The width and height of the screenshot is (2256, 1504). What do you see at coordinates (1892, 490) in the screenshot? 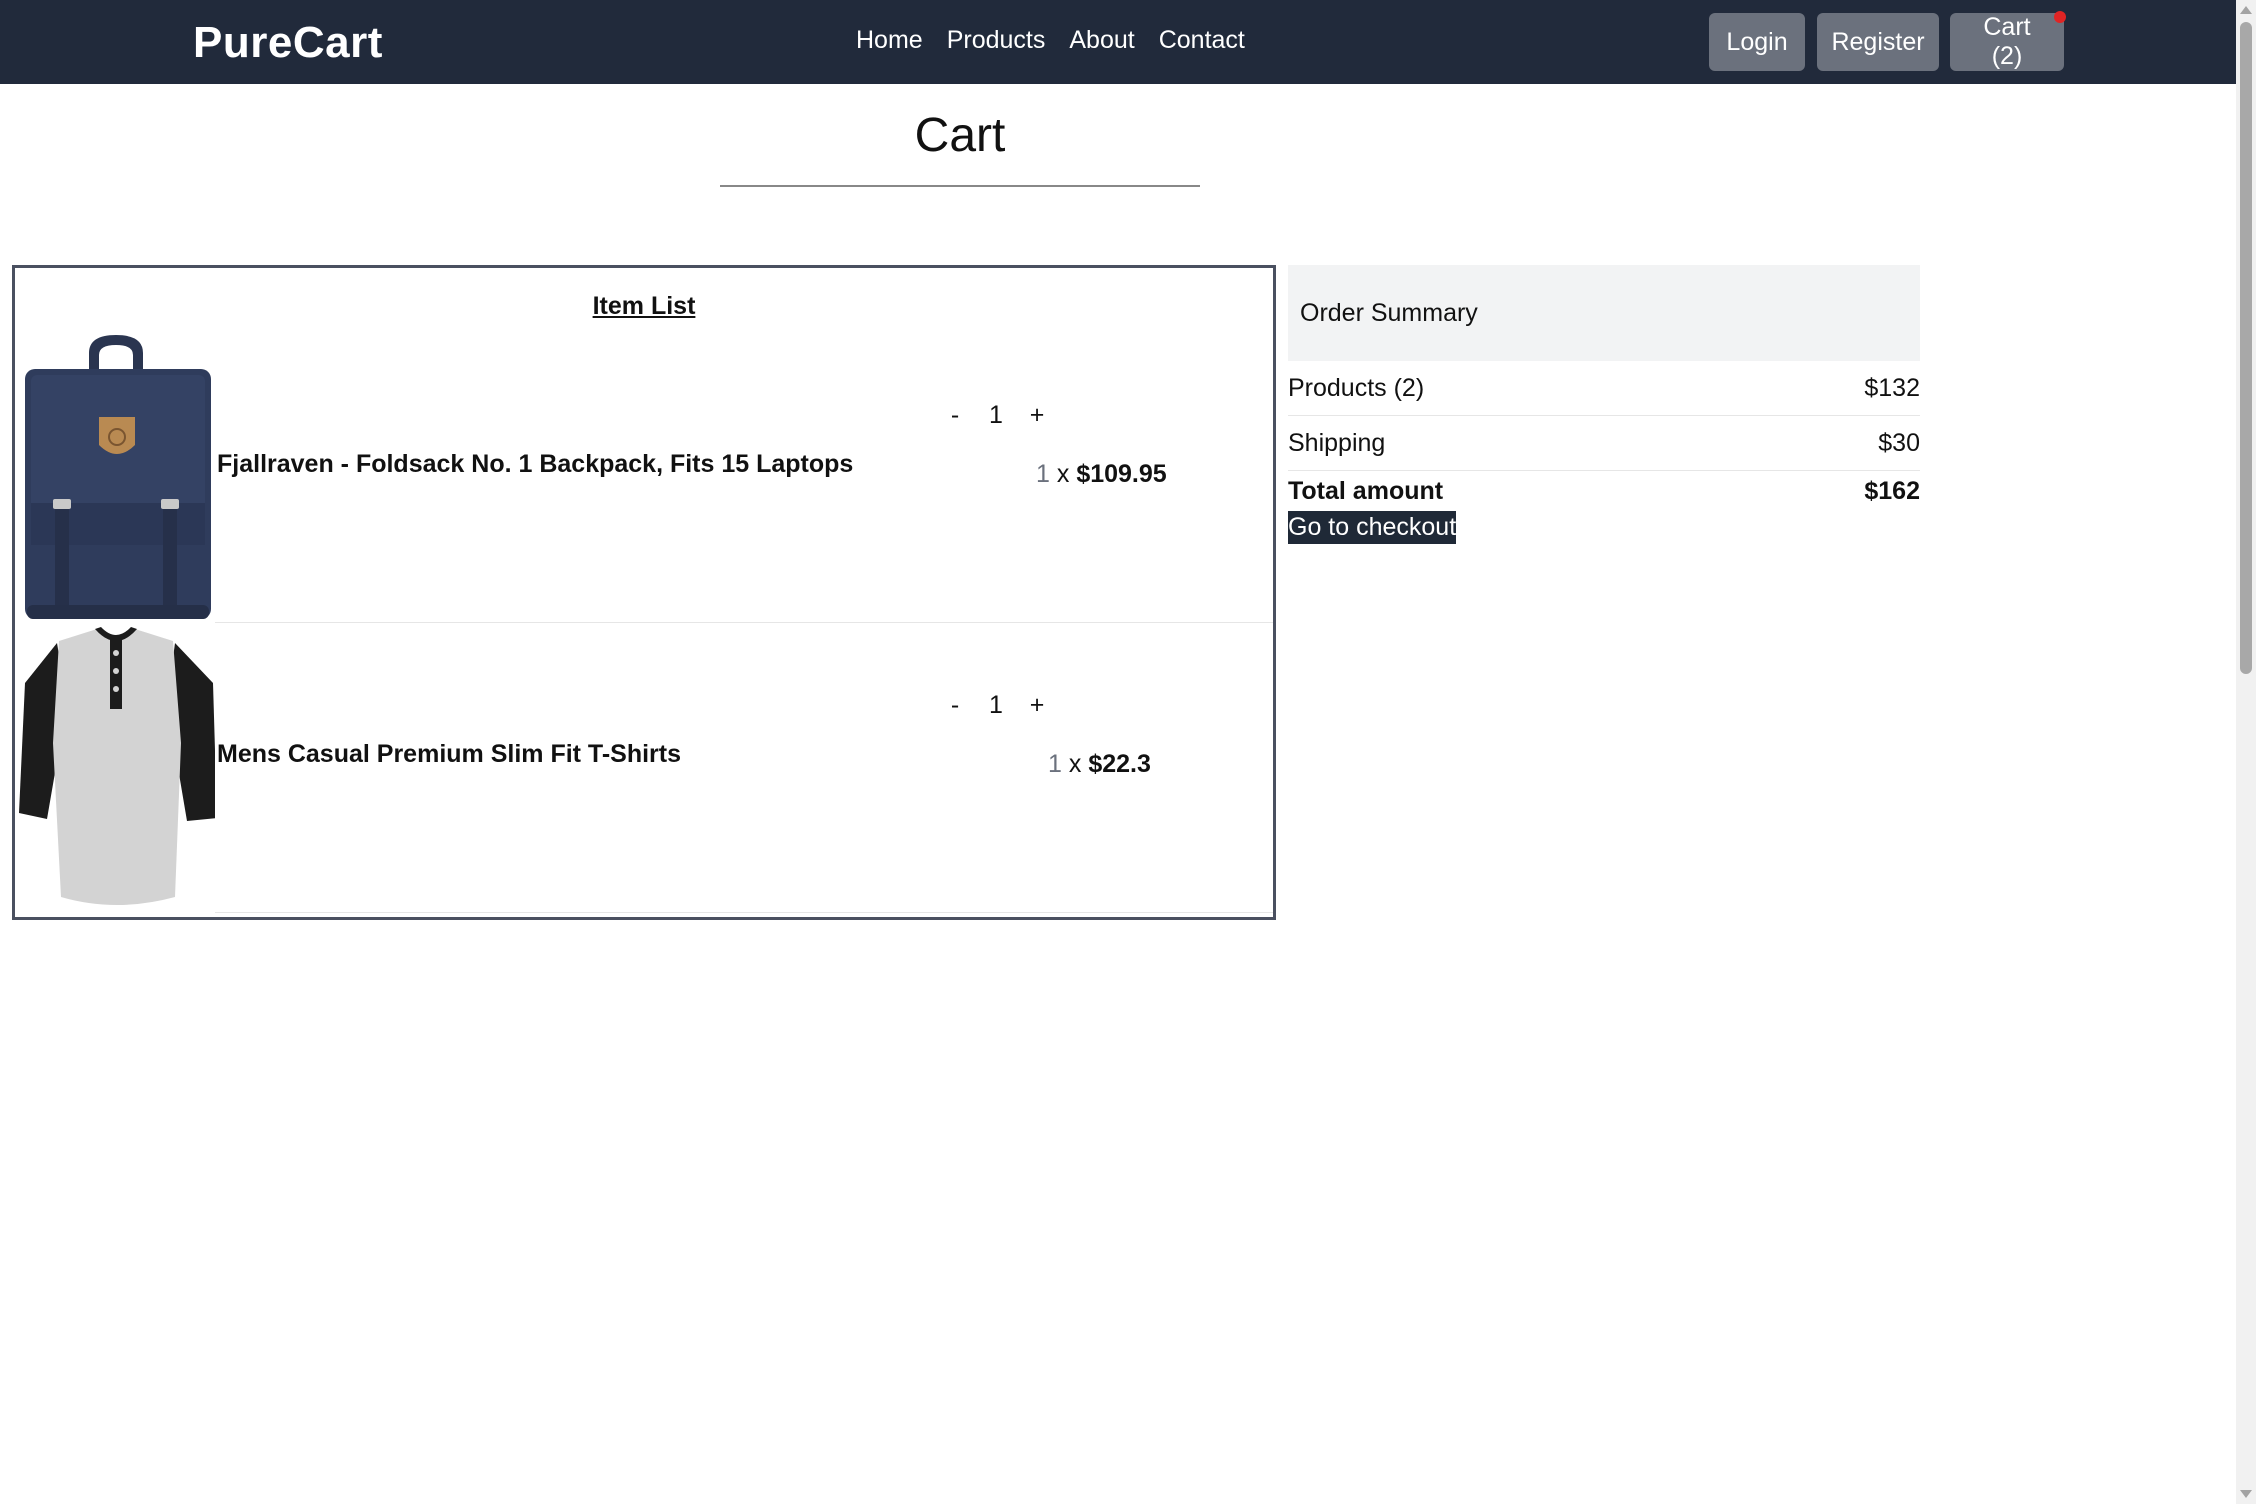
I see `total-value: $162` at bounding box center [1892, 490].